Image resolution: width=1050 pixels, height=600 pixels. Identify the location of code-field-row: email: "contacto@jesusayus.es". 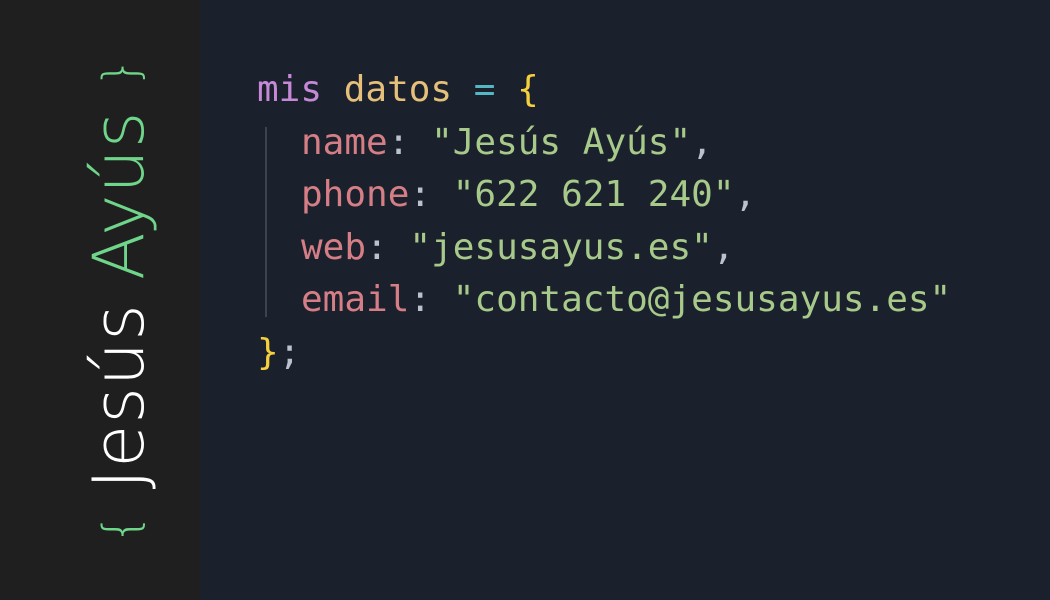
(626, 299).